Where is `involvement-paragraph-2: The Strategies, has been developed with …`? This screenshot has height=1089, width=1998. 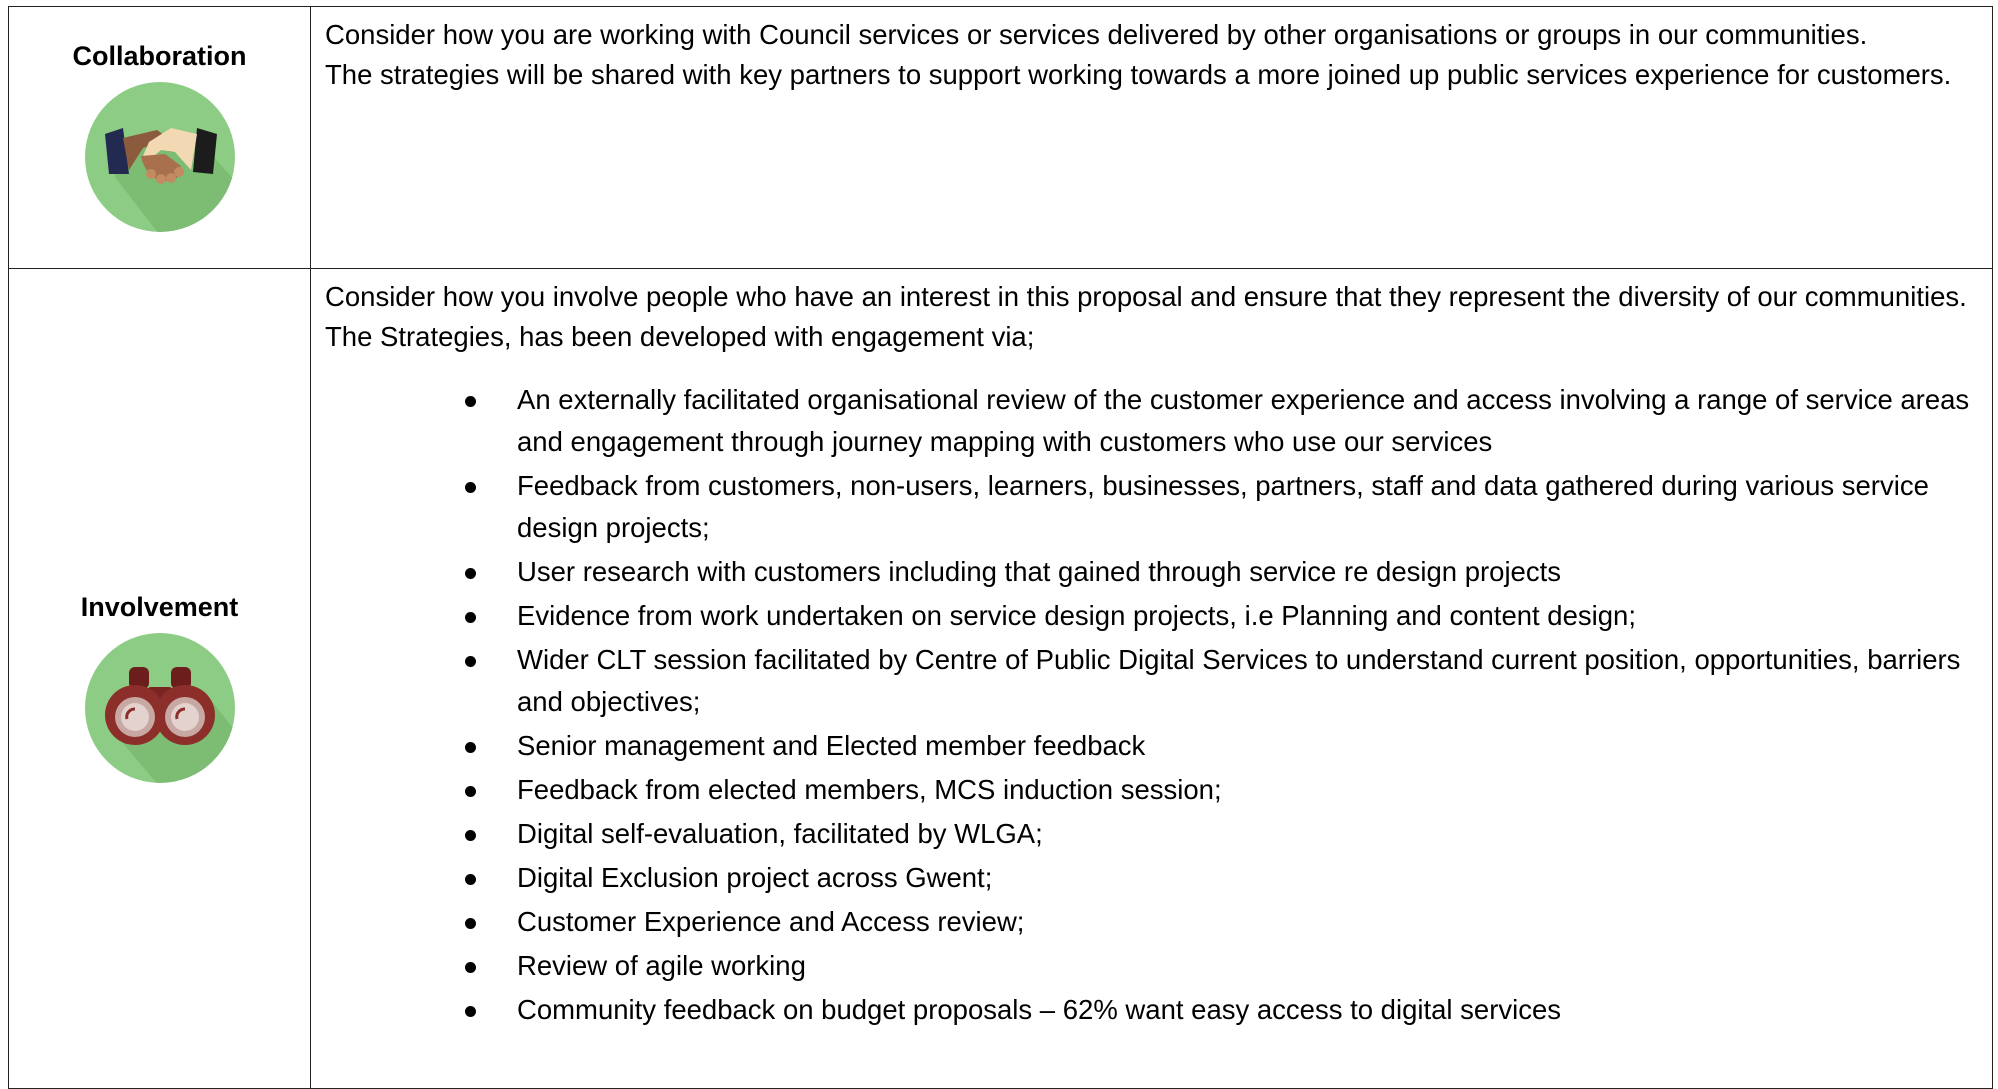
involvement-paragraph-2: The Strategies, has been developed with … is located at coordinates (680, 336).